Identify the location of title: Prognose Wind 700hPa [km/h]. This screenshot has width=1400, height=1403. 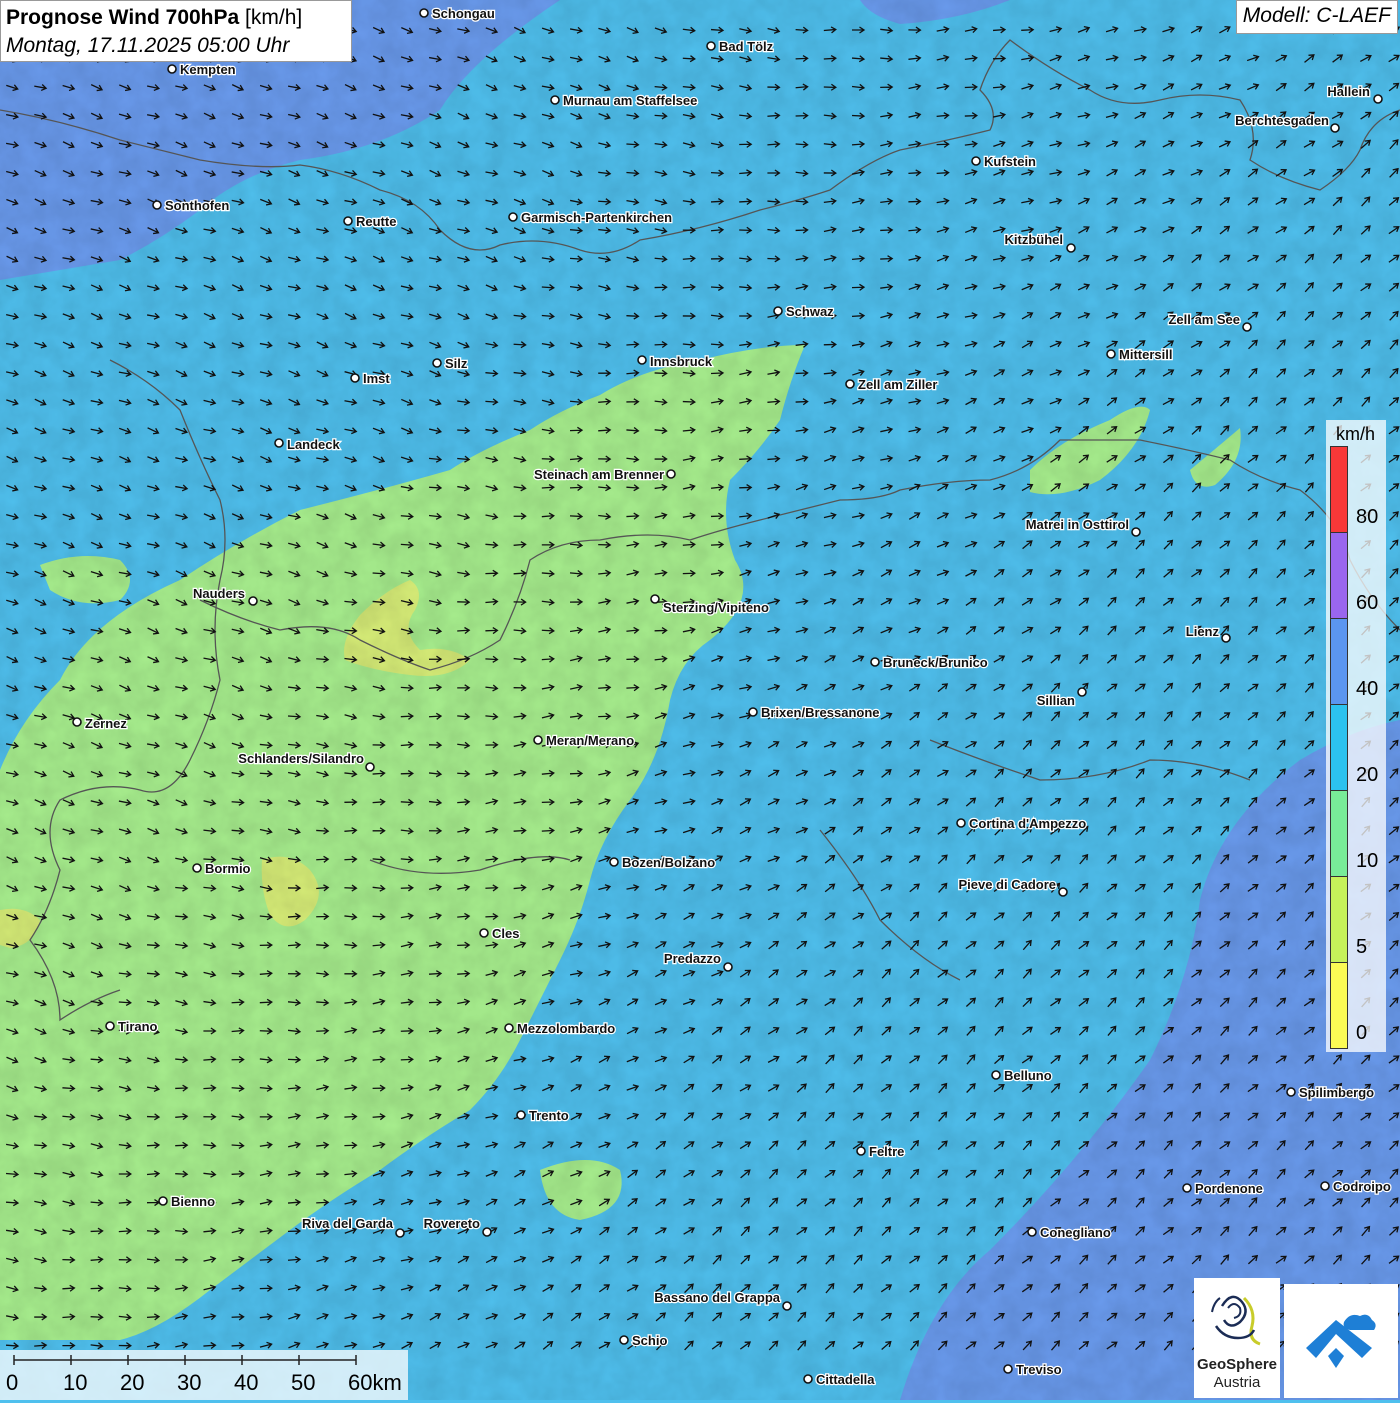
(176, 18).